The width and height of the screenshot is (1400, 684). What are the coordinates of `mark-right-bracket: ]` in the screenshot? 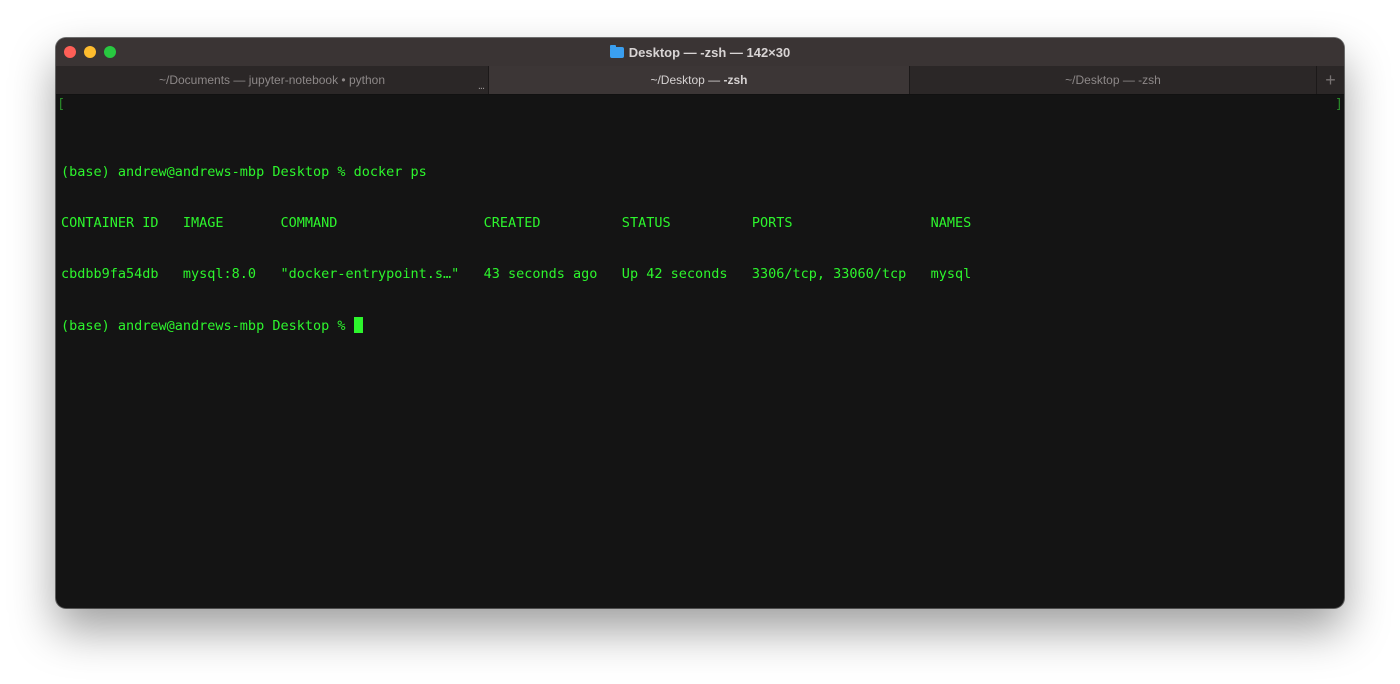 It's located at (1338, 104).